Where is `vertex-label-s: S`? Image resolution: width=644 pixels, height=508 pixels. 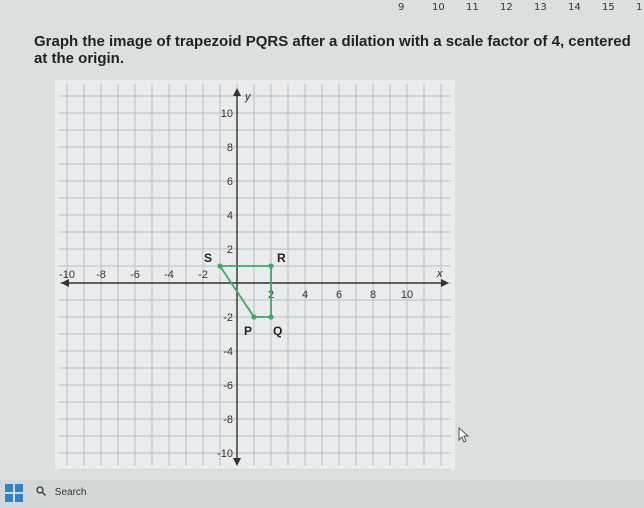
vertex-label-s: S is located at coordinates (208, 258).